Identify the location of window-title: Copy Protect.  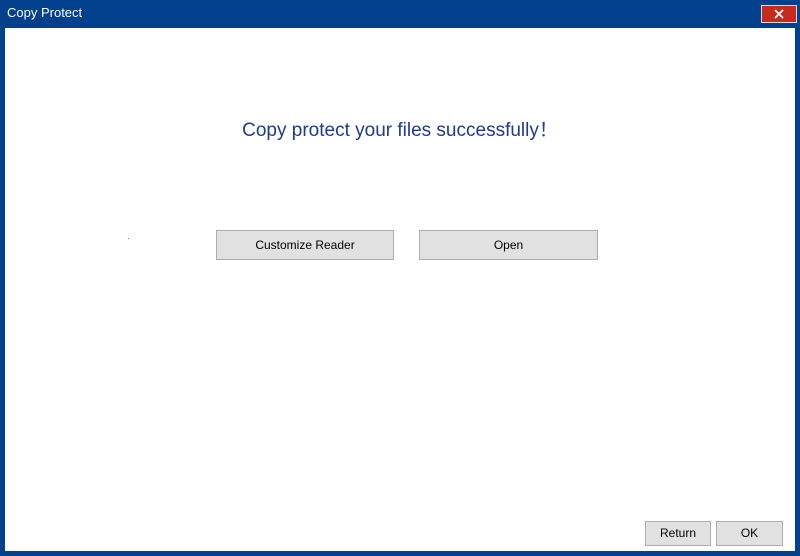
(45, 12).